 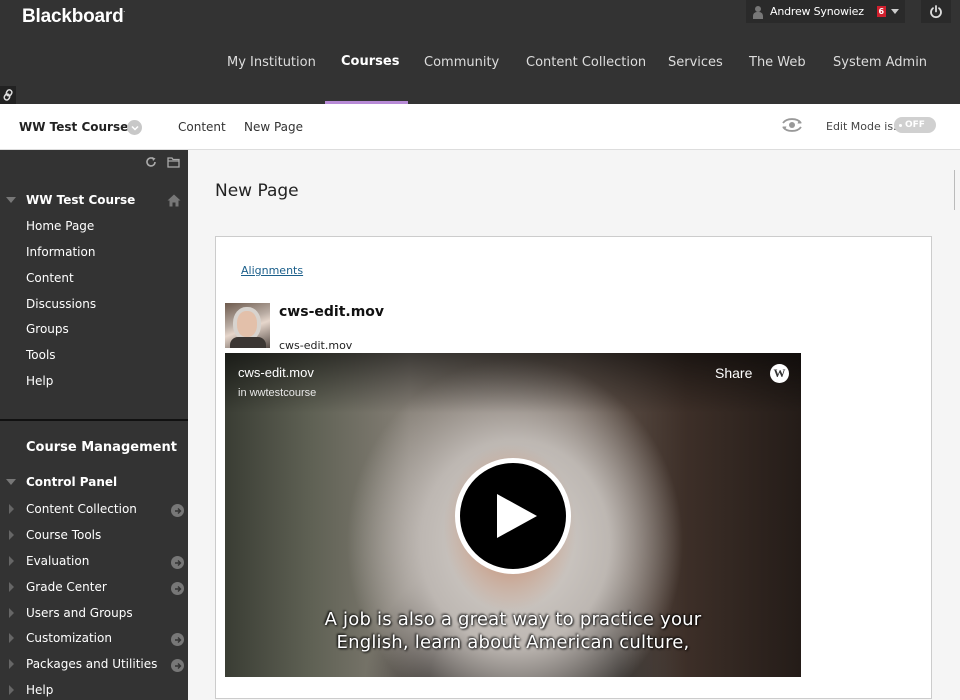 What do you see at coordinates (81, 509) in the screenshot?
I see `cp-item-content-collection: Content Collection` at bounding box center [81, 509].